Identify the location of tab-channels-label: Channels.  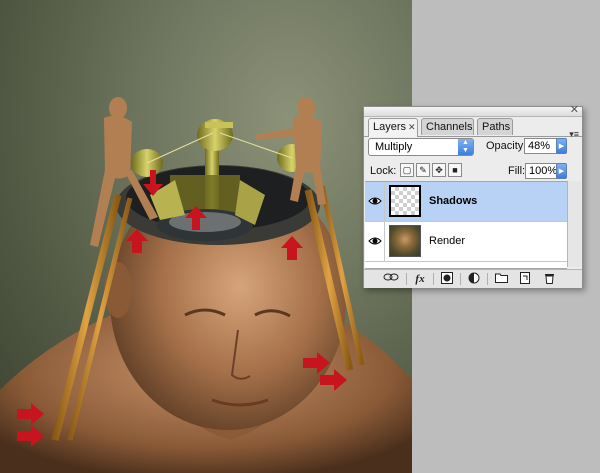
(449, 127).